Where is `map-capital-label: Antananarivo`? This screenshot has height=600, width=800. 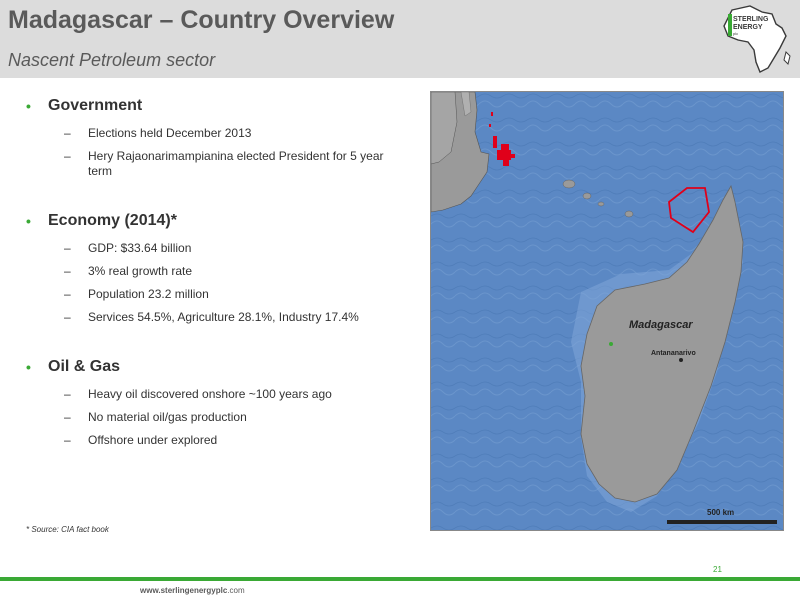
map-capital-label: Antananarivo is located at coordinates (673, 353).